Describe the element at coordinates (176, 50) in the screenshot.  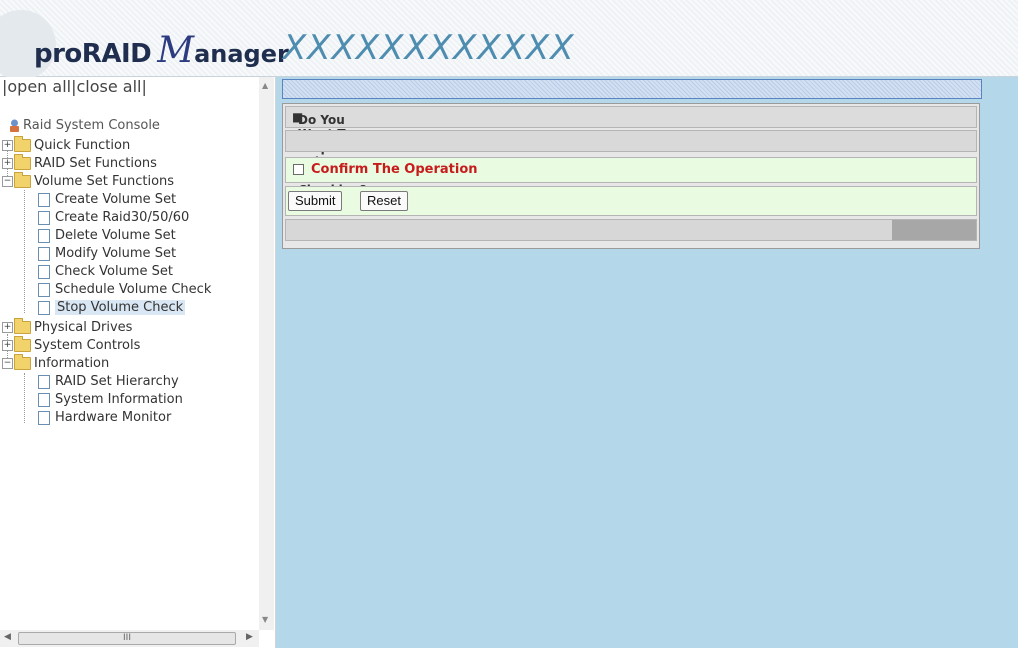
I see `logo-m-text: M` at that location.